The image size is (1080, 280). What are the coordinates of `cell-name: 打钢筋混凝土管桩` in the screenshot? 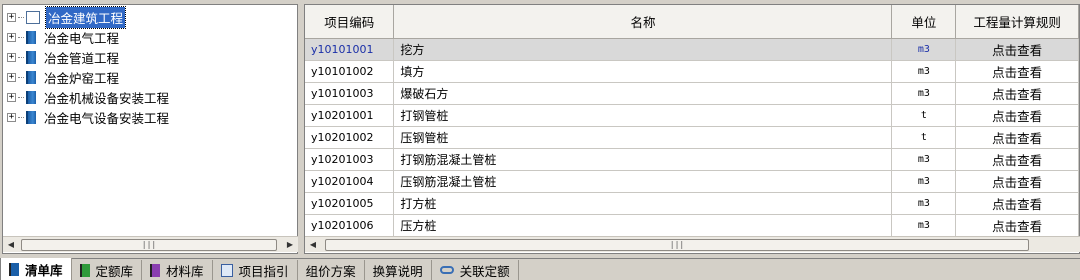 It's located at (643, 159).